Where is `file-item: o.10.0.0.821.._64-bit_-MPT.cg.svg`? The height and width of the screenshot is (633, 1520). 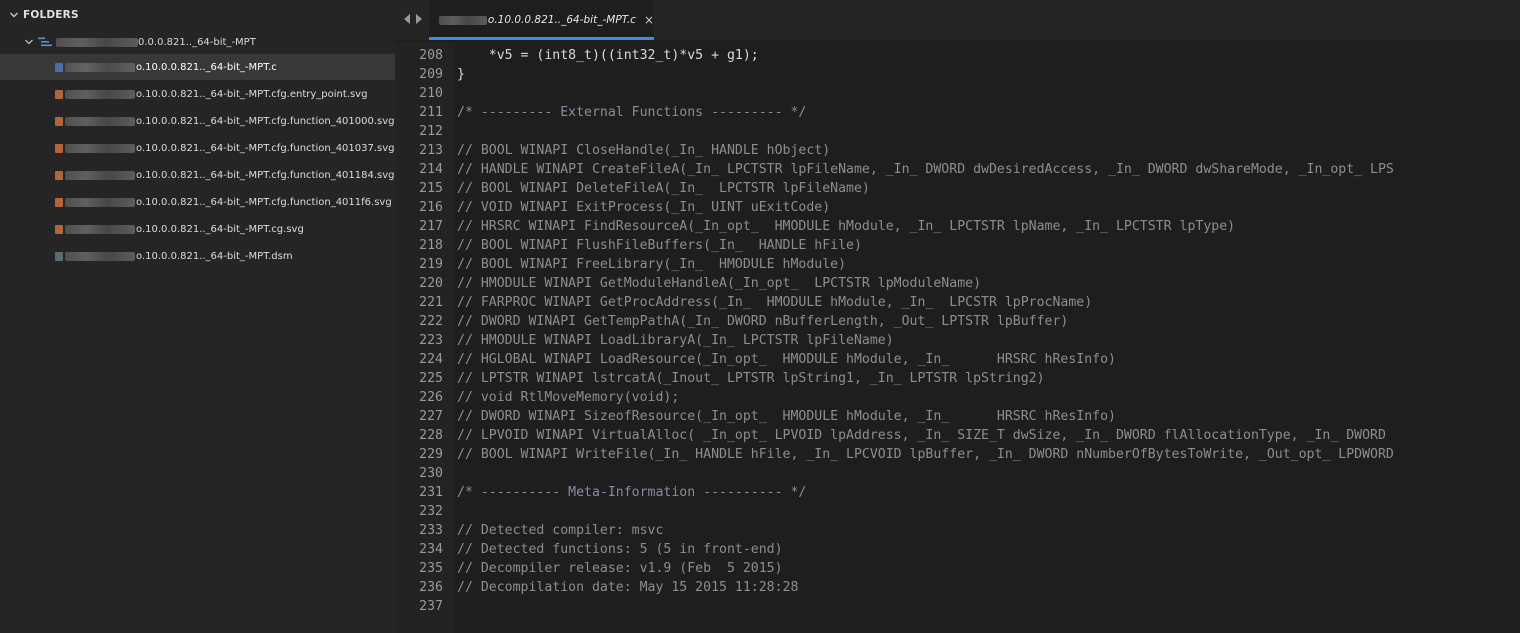
file-item: o.10.0.0.821.._64-bit_-MPT.cg.svg is located at coordinates (197, 229).